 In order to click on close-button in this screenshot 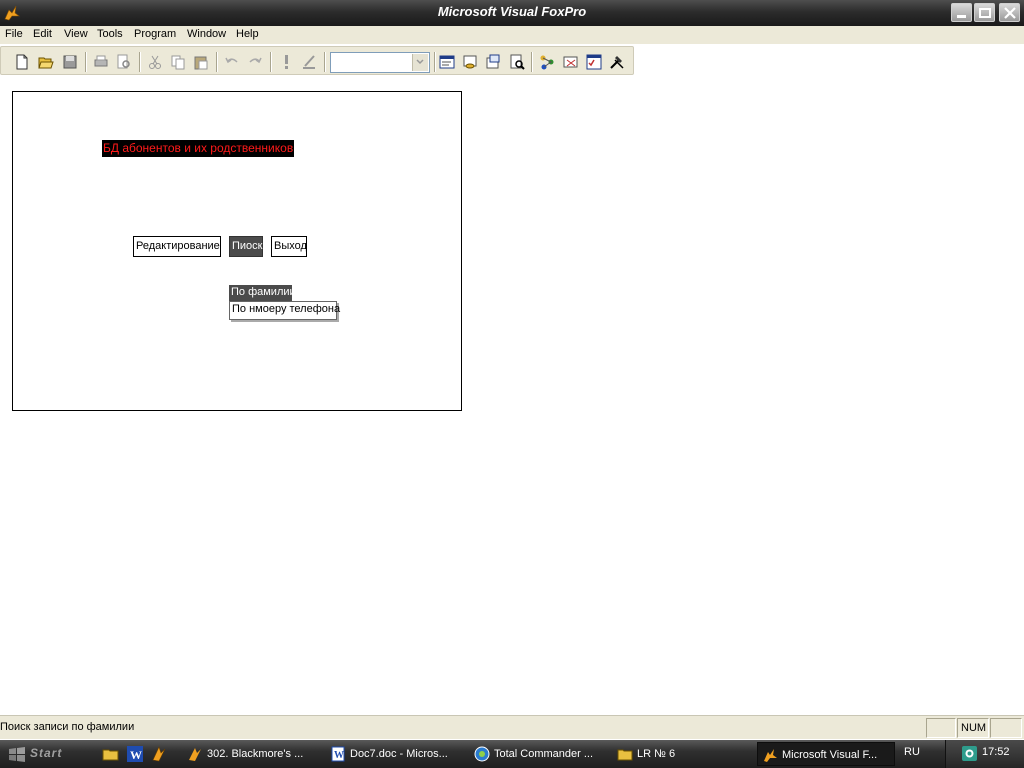, I will do `click(1009, 12)`.